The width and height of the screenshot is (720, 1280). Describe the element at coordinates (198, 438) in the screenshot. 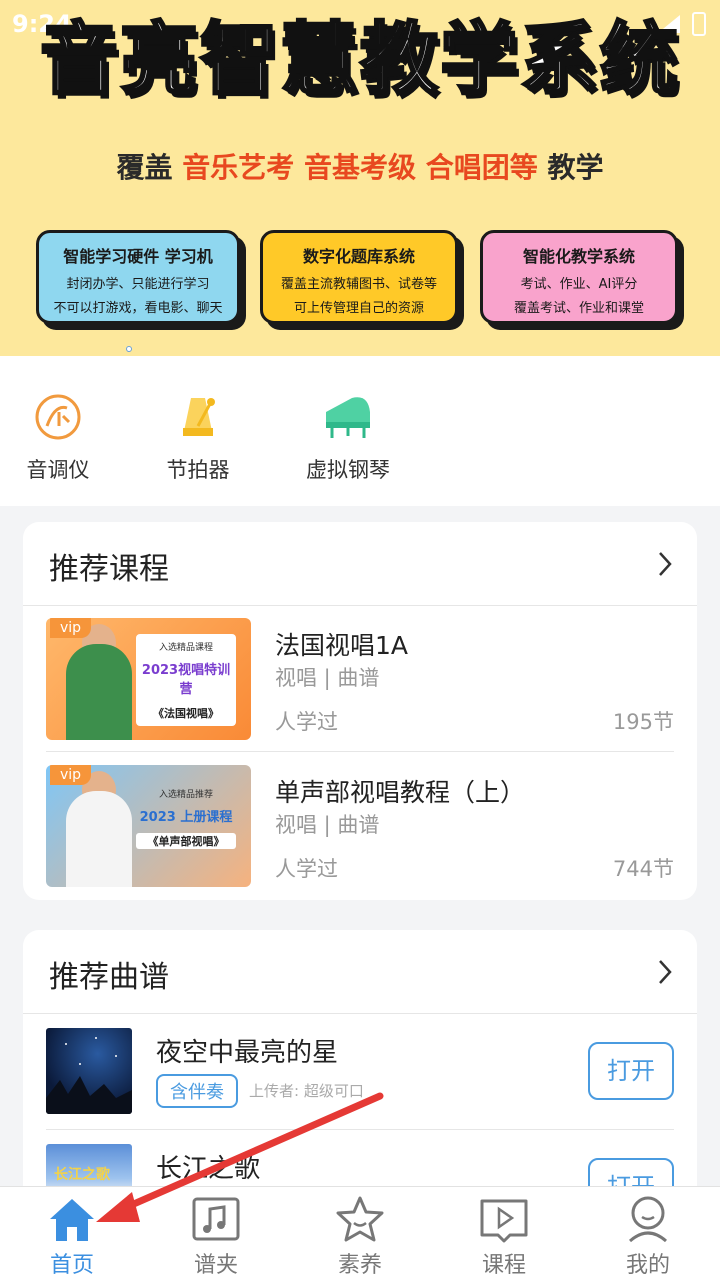

I see `tool-metronome: 节拍器` at that location.